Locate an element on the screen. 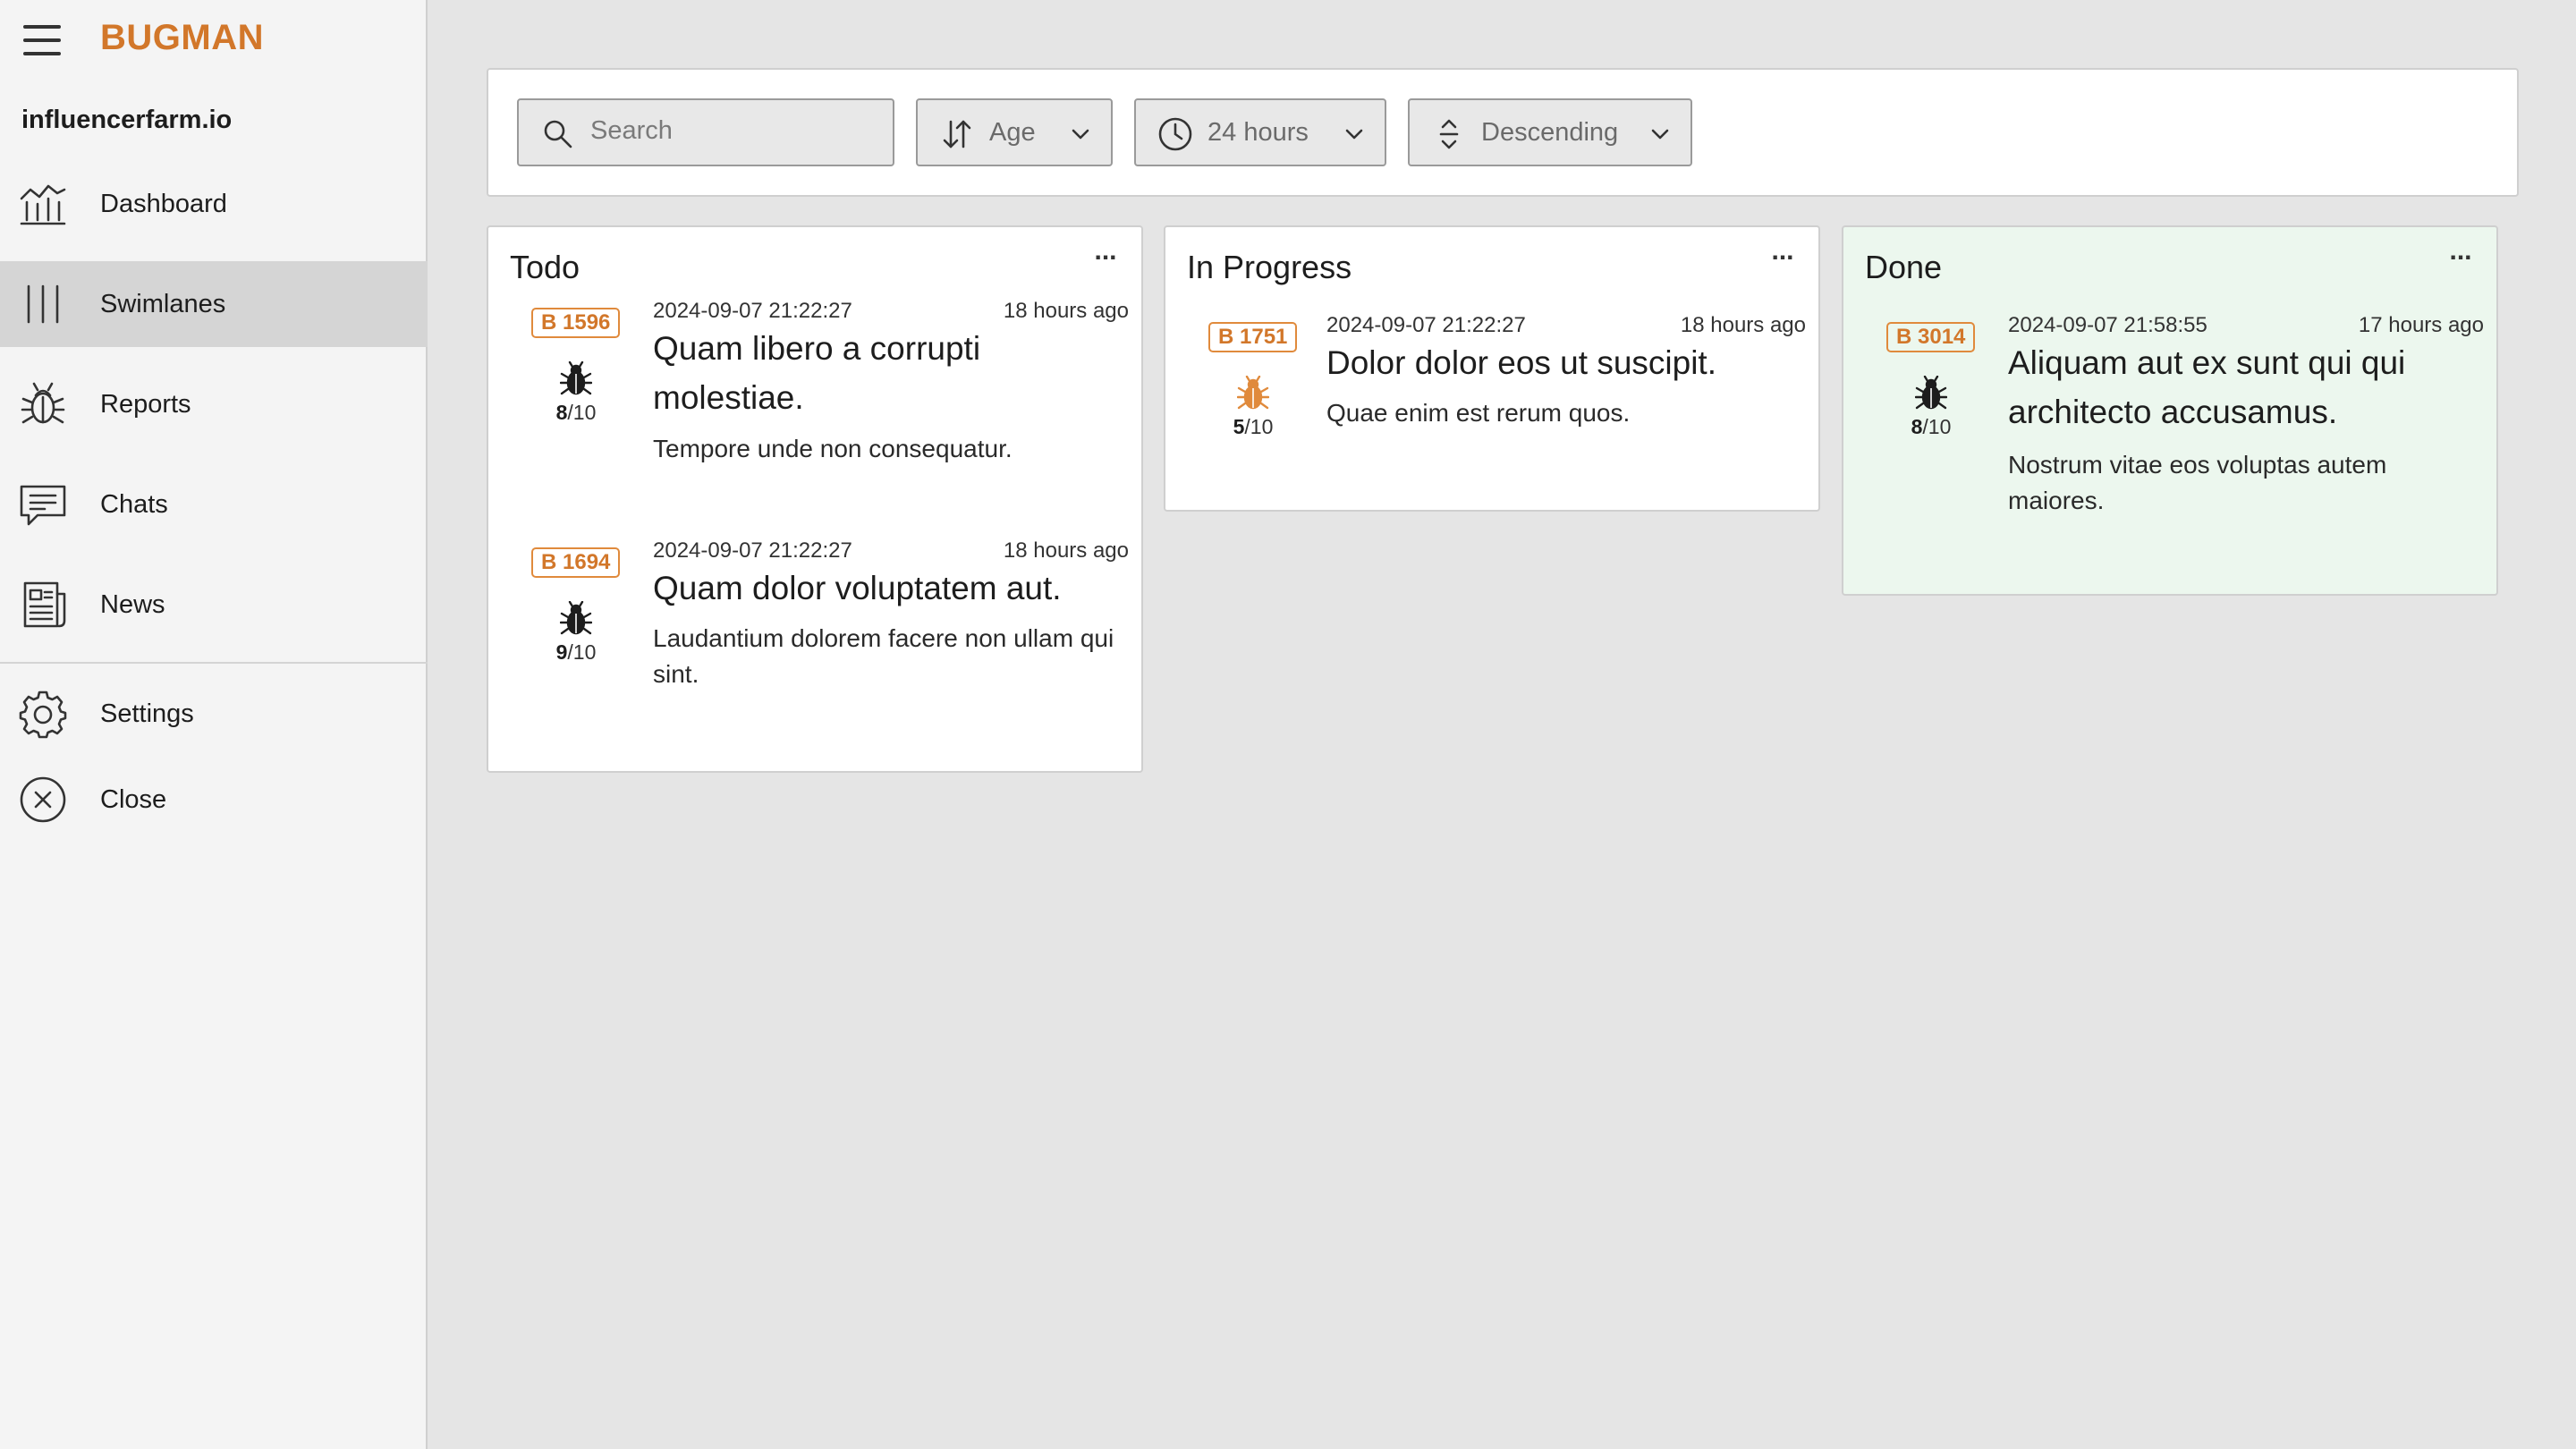  search-box is located at coordinates (705, 132).